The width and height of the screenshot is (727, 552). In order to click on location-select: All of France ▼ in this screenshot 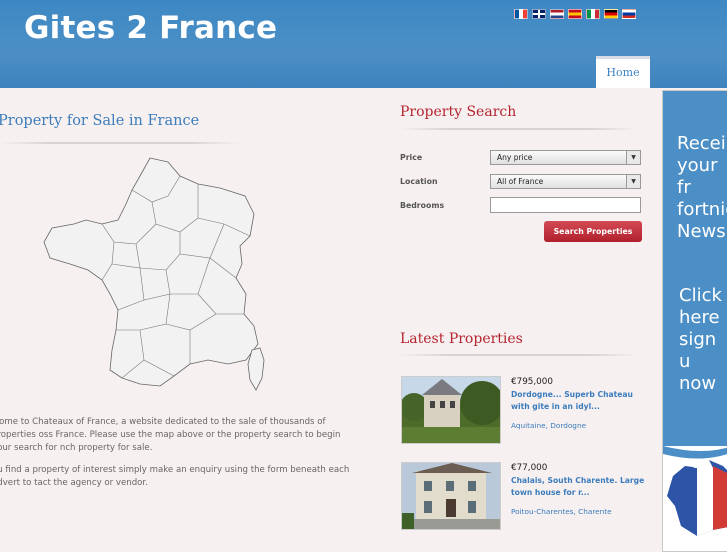, I will do `click(565, 181)`.